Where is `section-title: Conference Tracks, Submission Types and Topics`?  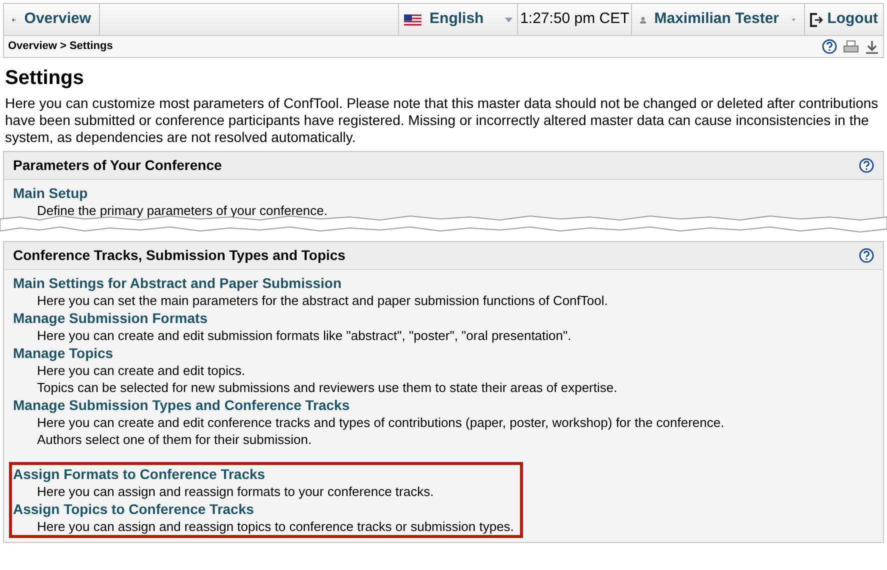 section-title: Conference Tracks, Submission Types and Topics is located at coordinates (179, 255).